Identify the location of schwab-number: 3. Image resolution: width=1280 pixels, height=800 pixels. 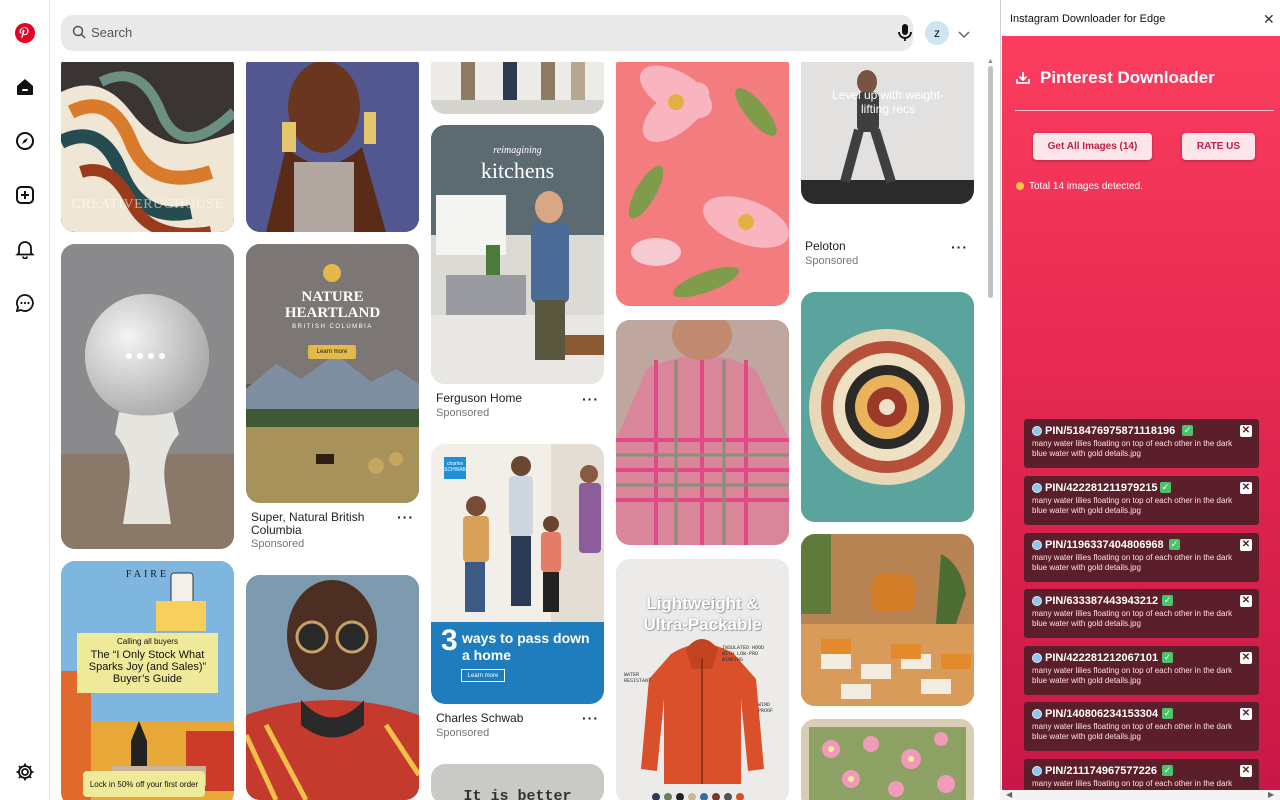
(449, 640).